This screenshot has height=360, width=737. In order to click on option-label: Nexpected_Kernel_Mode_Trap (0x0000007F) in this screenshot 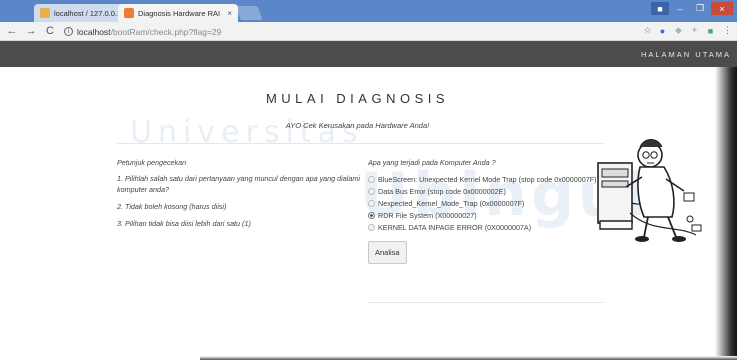, I will do `click(451, 203)`.